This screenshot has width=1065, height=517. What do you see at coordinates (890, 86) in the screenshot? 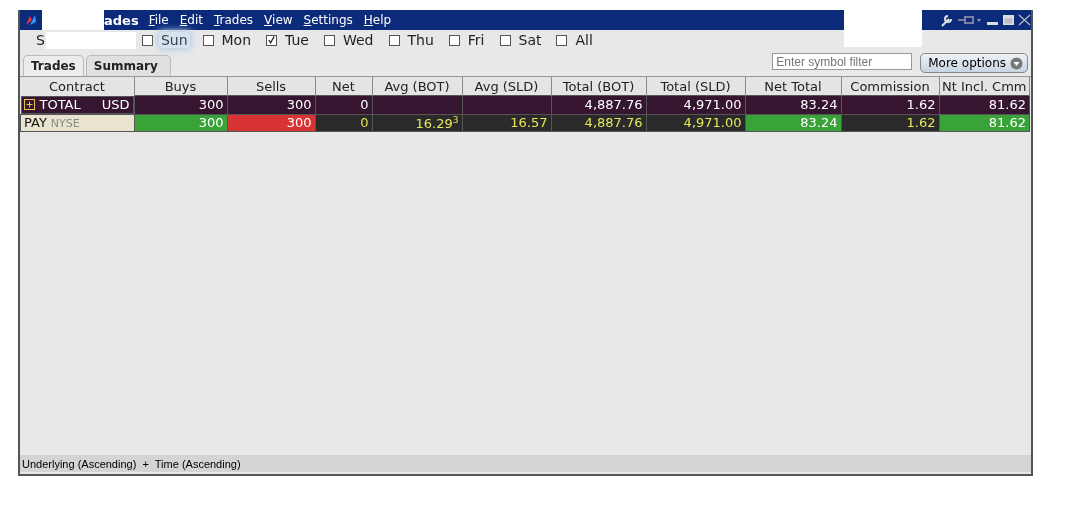
I see `column-header: Commission` at bounding box center [890, 86].